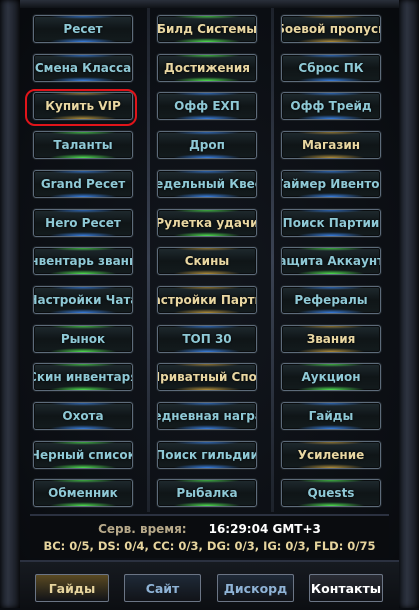 The image size is (419, 610). What do you see at coordinates (209, 529) in the screenshot?
I see `server-time-line: Серв. время: 16:29:04 GMT+3` at bounding box center [209, 529].